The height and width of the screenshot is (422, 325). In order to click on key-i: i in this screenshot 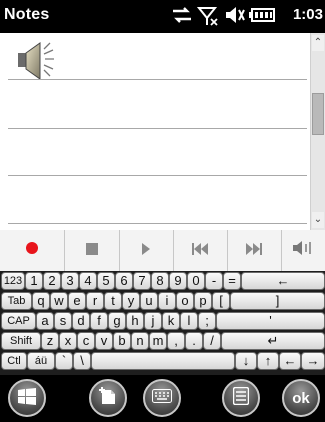, I will do `click(167, 301)`.